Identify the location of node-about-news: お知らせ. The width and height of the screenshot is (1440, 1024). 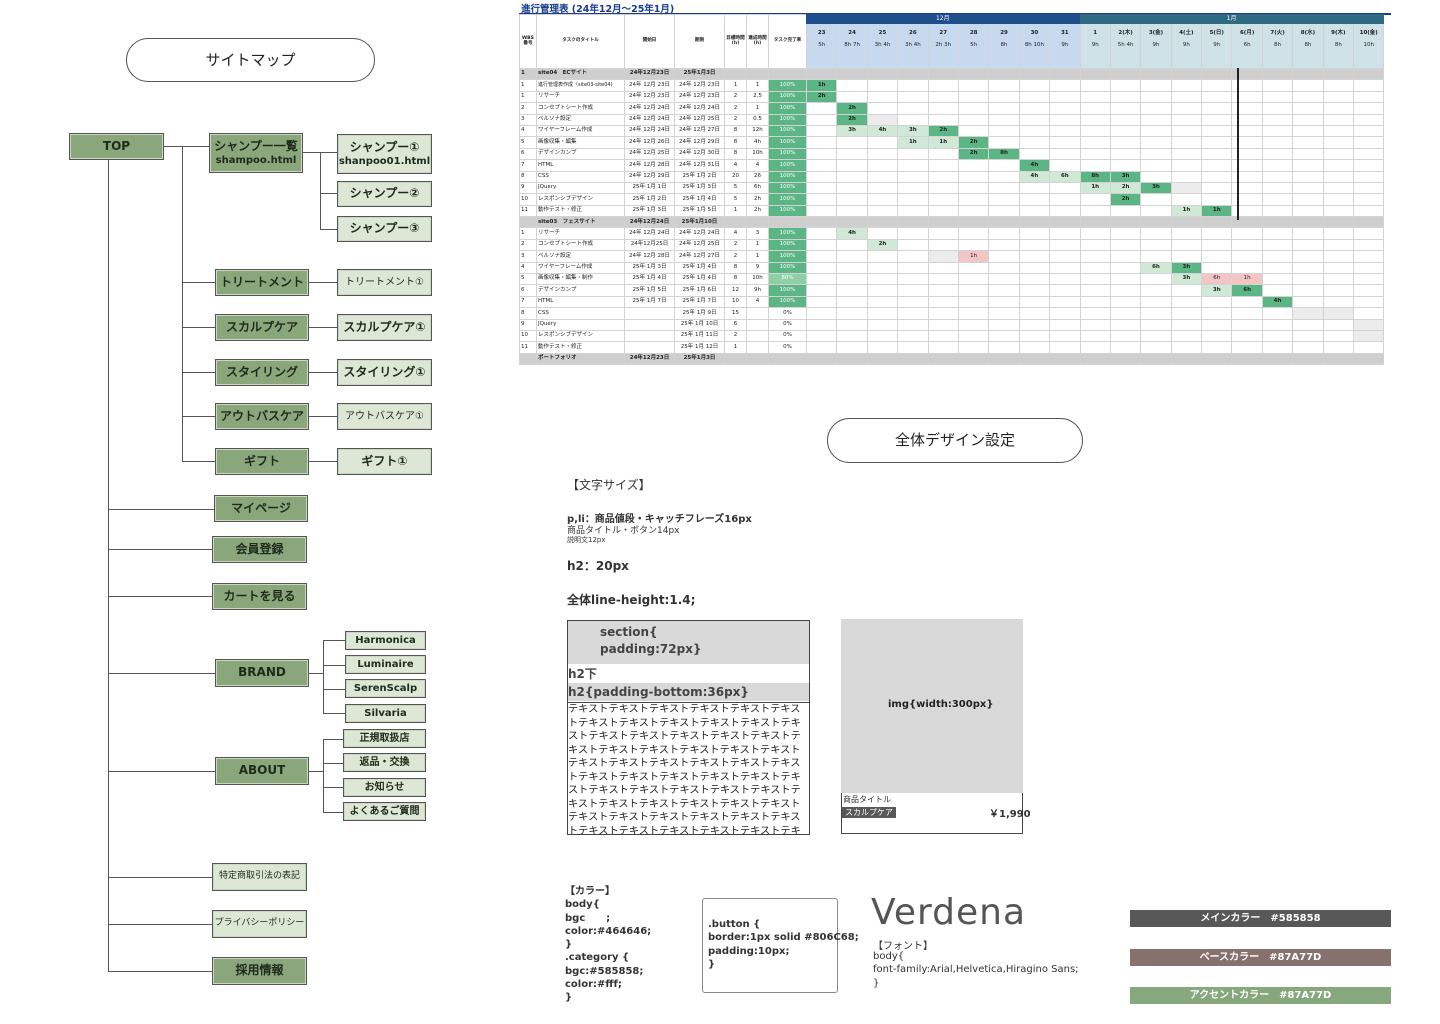
(384, 787).